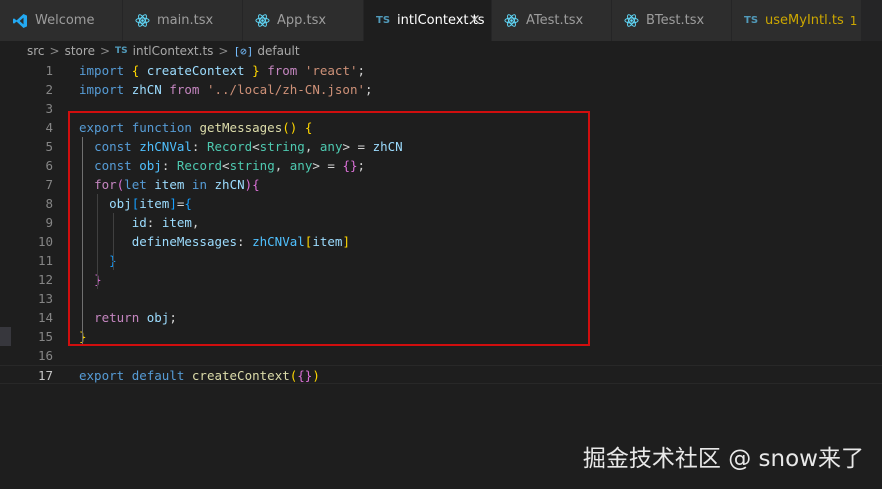 The height and width of the screenshot is (489, 882). Describe the element at coordinates (474, 19) in the screenshot. I see `close-tab-icon: ×` at that location.